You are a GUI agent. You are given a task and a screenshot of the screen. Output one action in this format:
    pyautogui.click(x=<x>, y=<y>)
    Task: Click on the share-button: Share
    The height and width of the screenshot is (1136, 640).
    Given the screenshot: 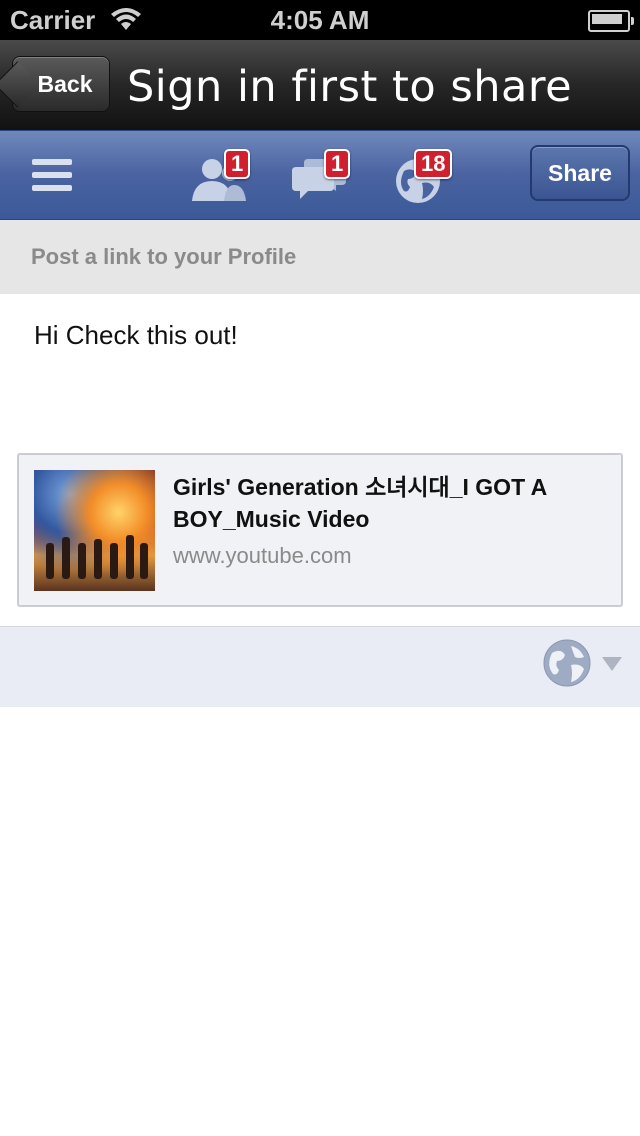 What is the action you would take?
    pyautogui.click(x=580, y=173)
    